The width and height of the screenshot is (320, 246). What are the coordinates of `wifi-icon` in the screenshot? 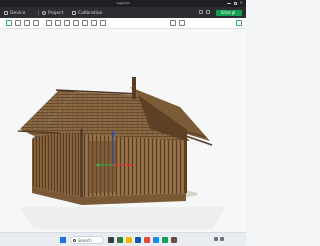 It's located at (216, 239).